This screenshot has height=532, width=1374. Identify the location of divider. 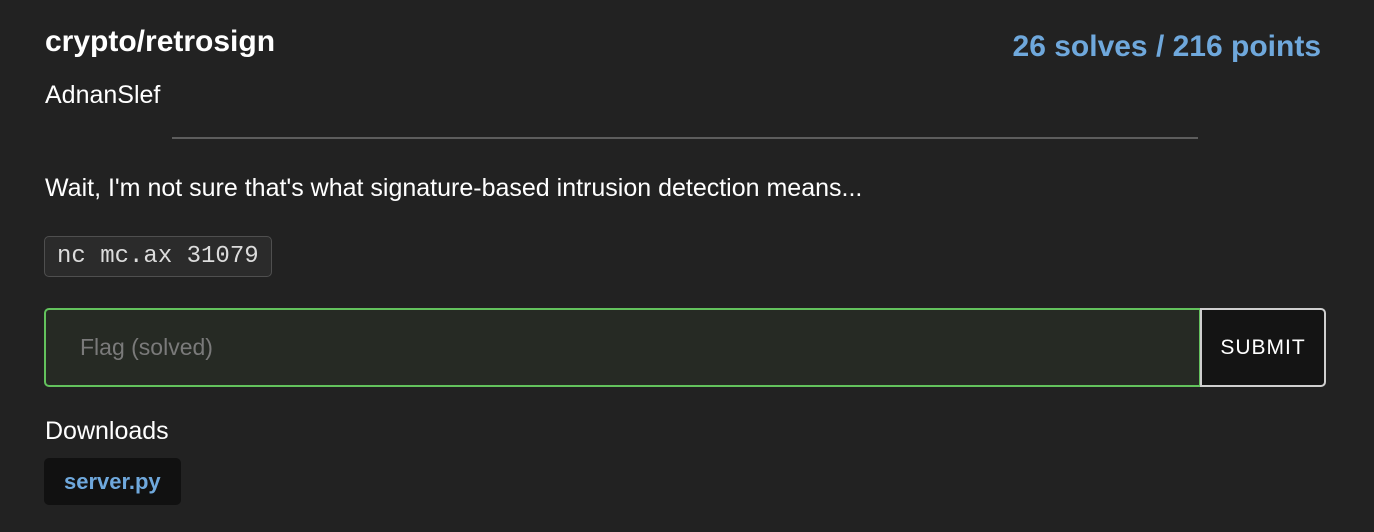
(685, 138).